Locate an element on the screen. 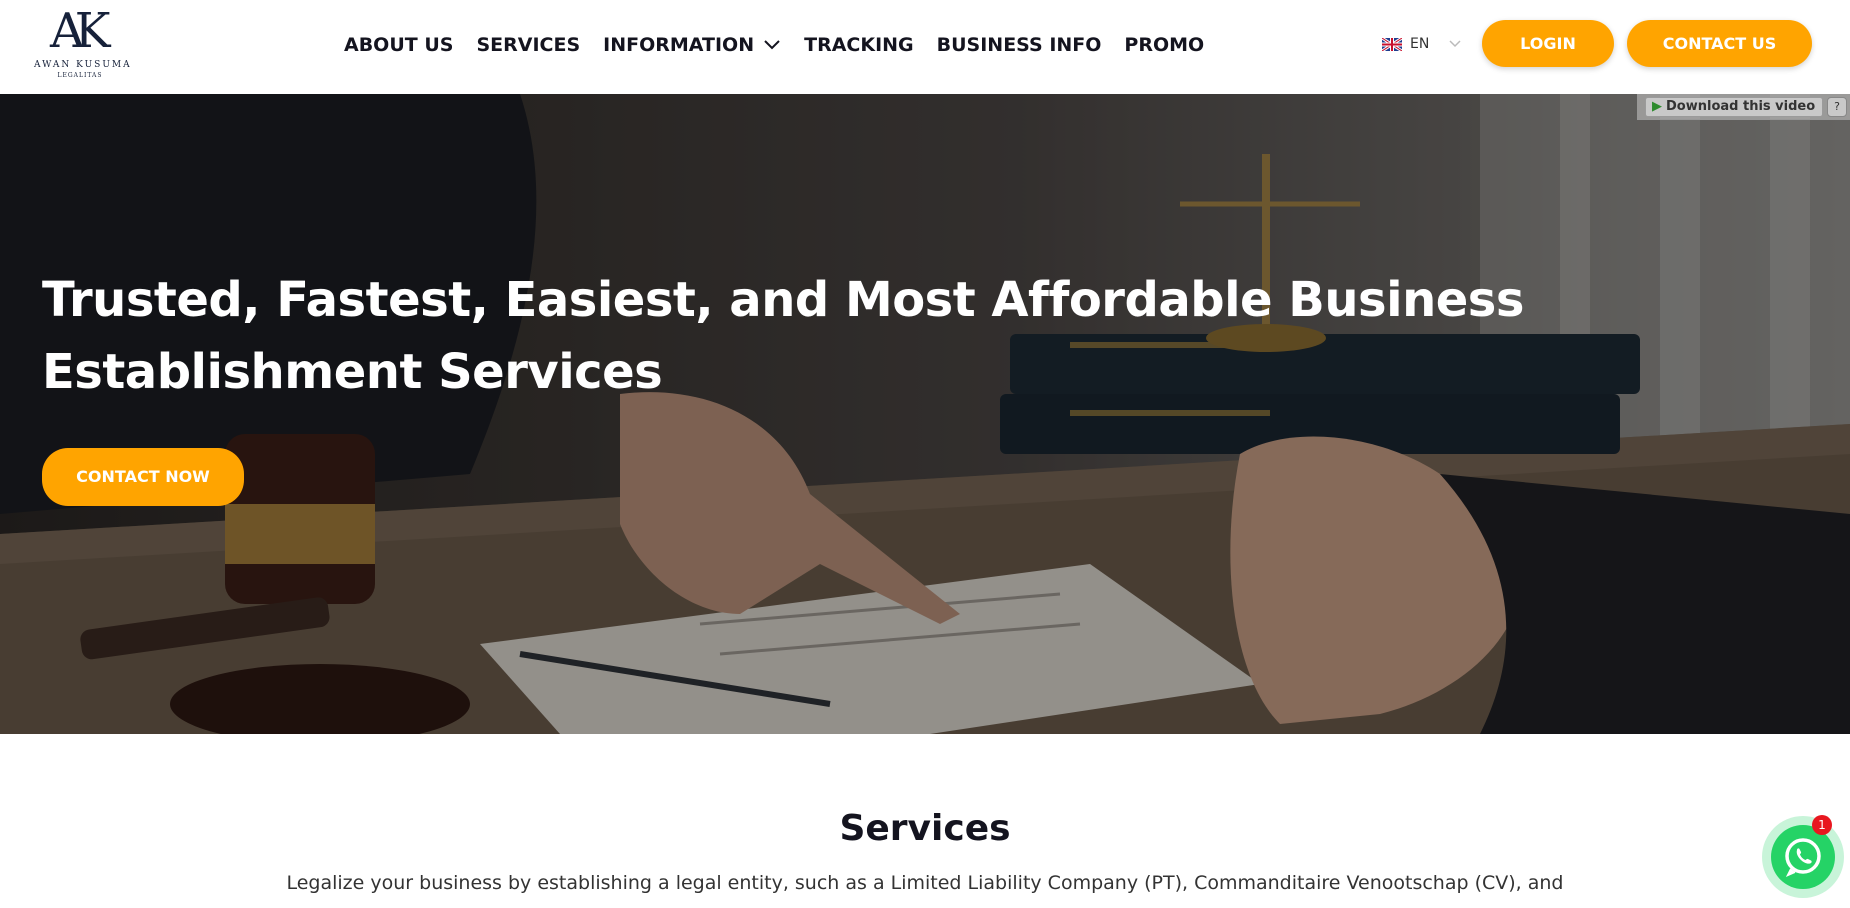 The image size is (1850, 908). whatsapp-button is located at coordinates (1803, 857).